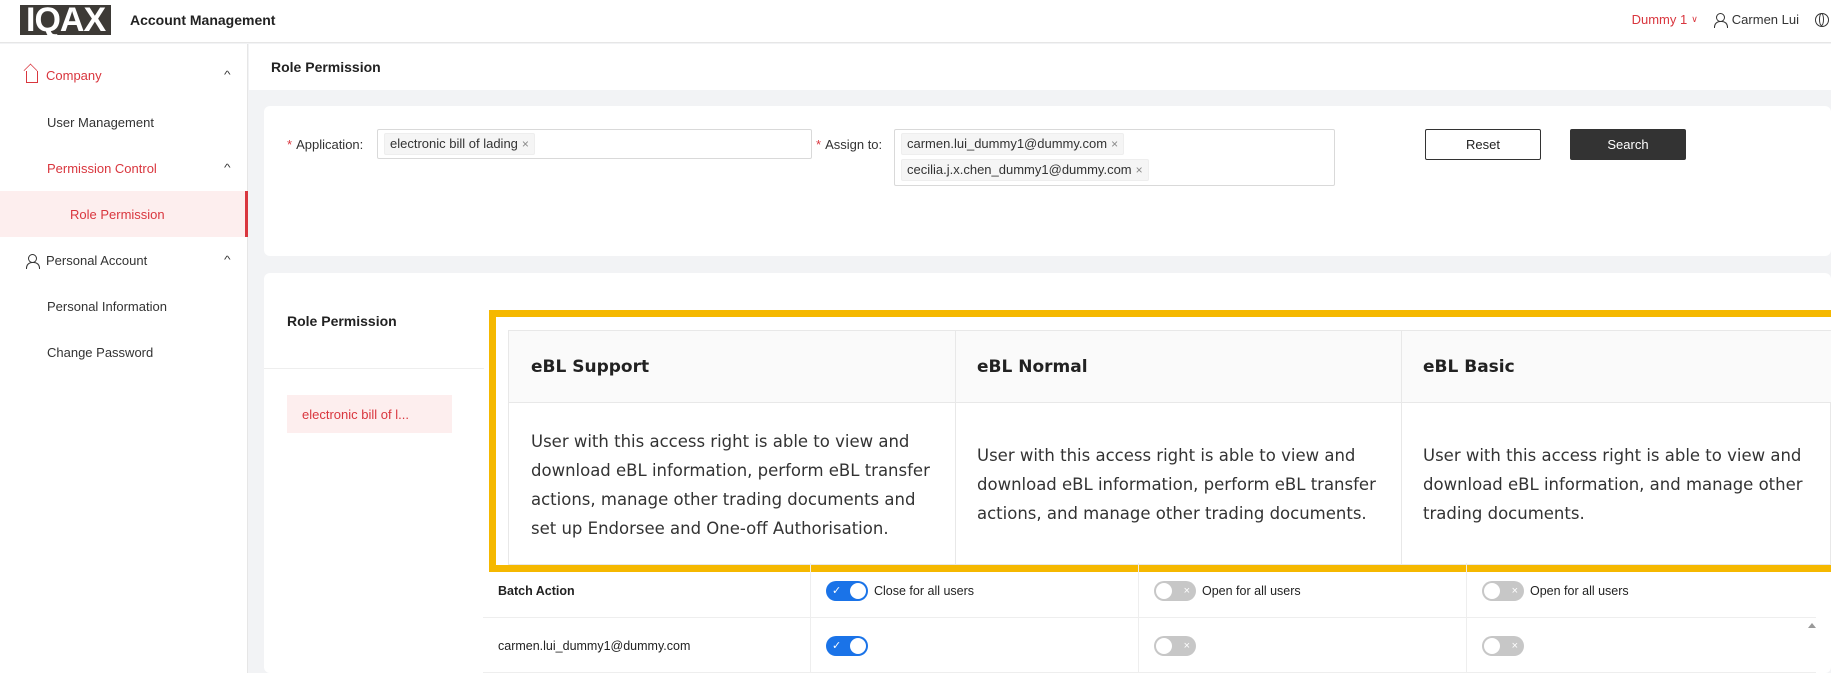 The image size is (1831, 673). Describe the element at coordinates (1720, 20) in the screenshot. I see `user-icon` at that location.